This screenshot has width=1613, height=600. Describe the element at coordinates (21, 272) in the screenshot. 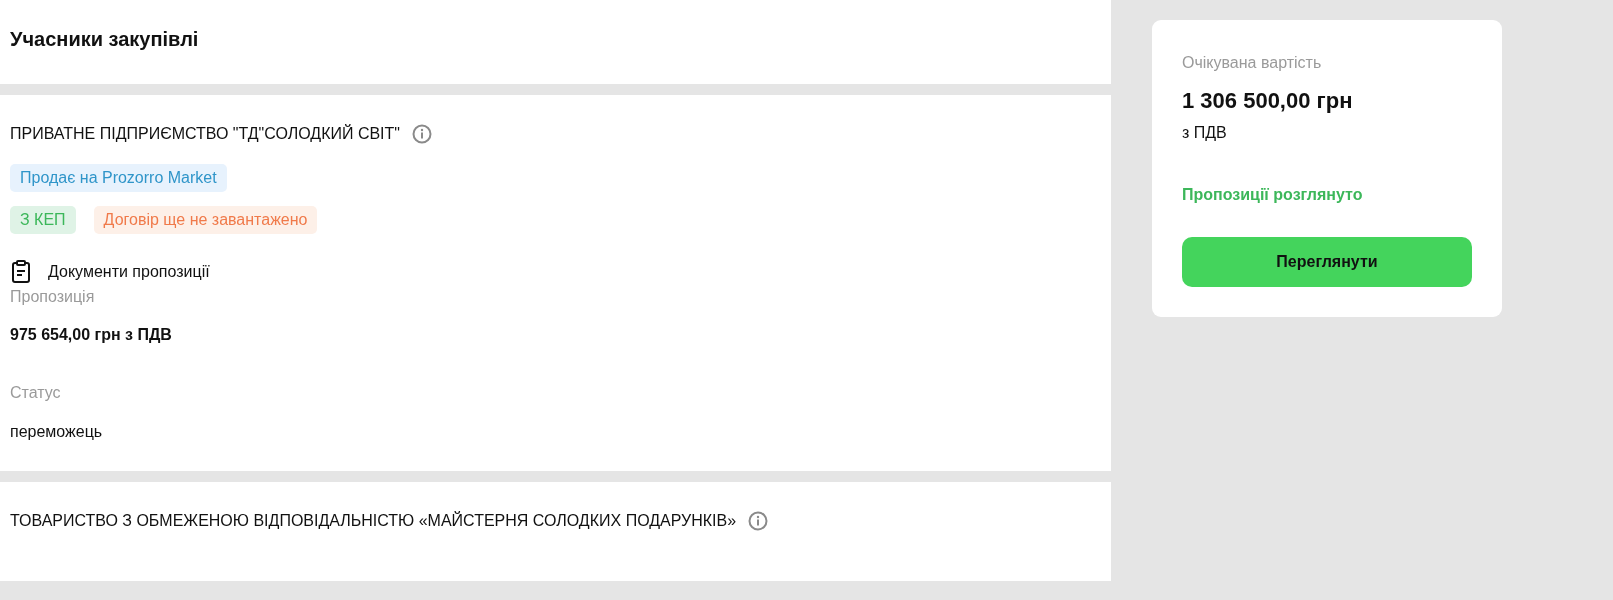

I see `document-icon` at that location.